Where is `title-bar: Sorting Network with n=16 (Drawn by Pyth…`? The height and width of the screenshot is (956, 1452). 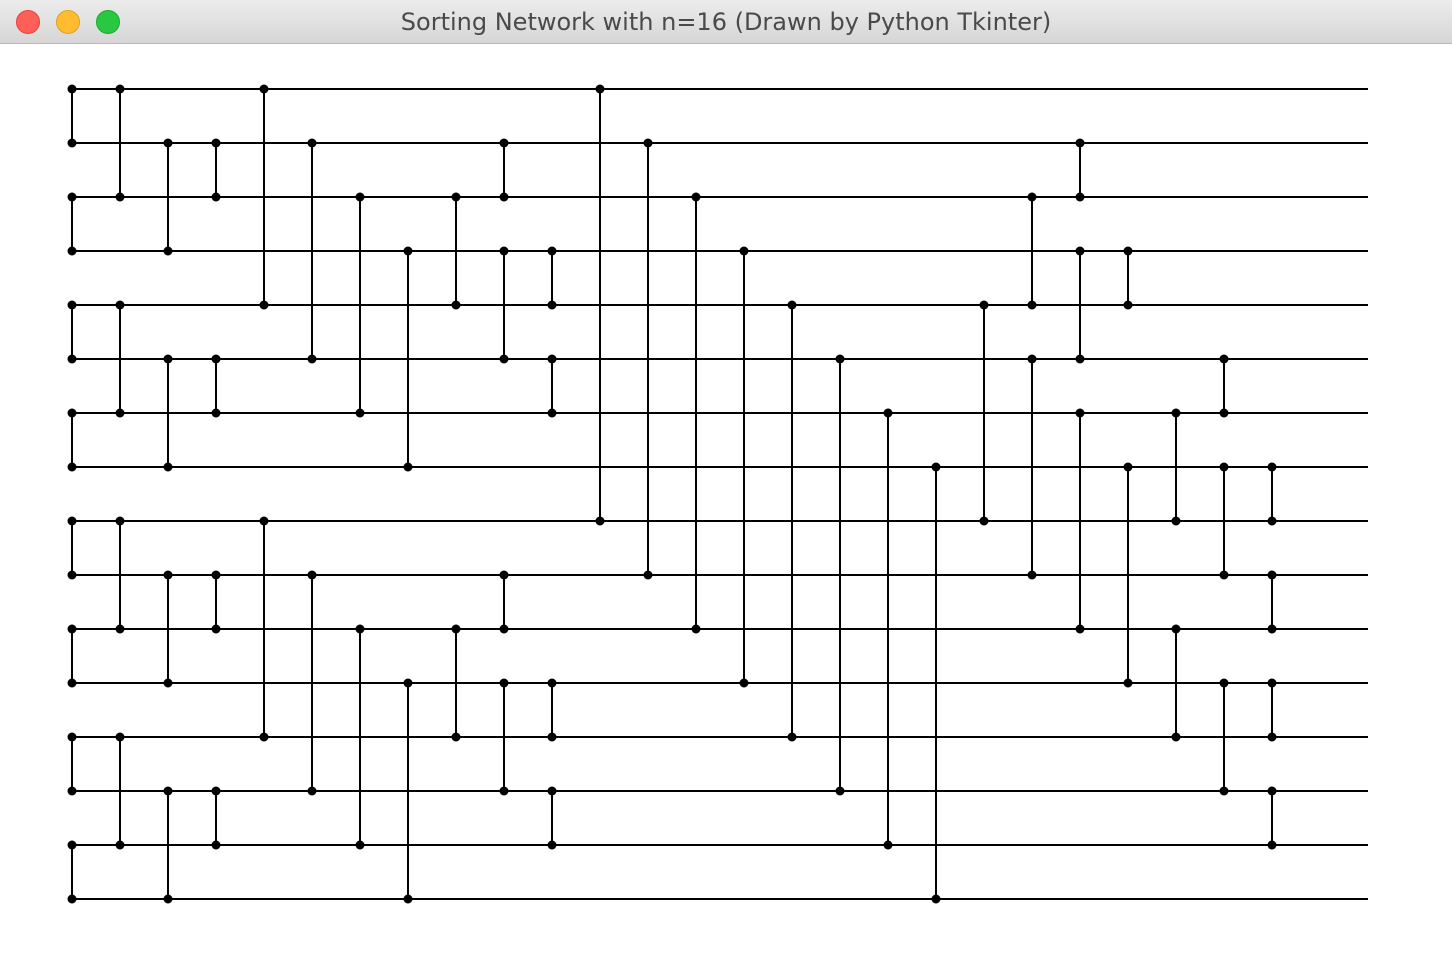
title-bar: Sorting Network with n=16 (Drawn by Pyth… is located at coordinates (726, 22).